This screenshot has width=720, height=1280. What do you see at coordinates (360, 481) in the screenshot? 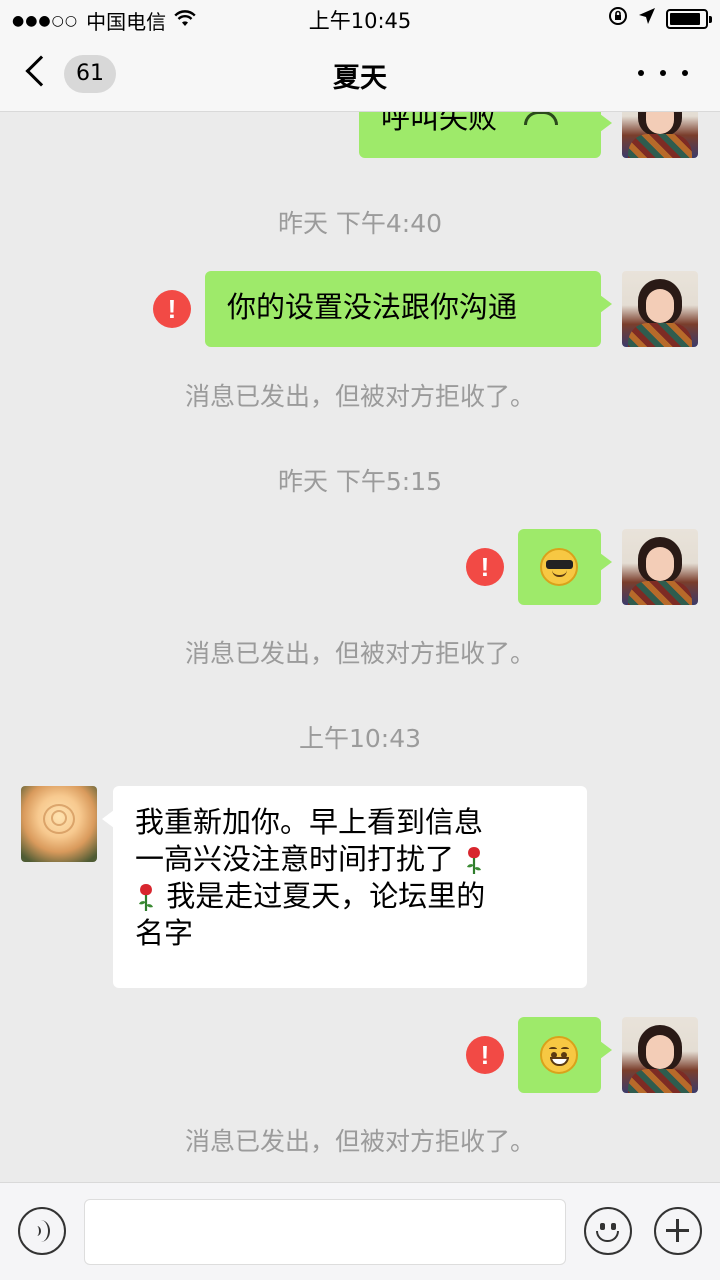
I see `timestamp: 昨天 下午5:15` at bounding box center [360, 481].